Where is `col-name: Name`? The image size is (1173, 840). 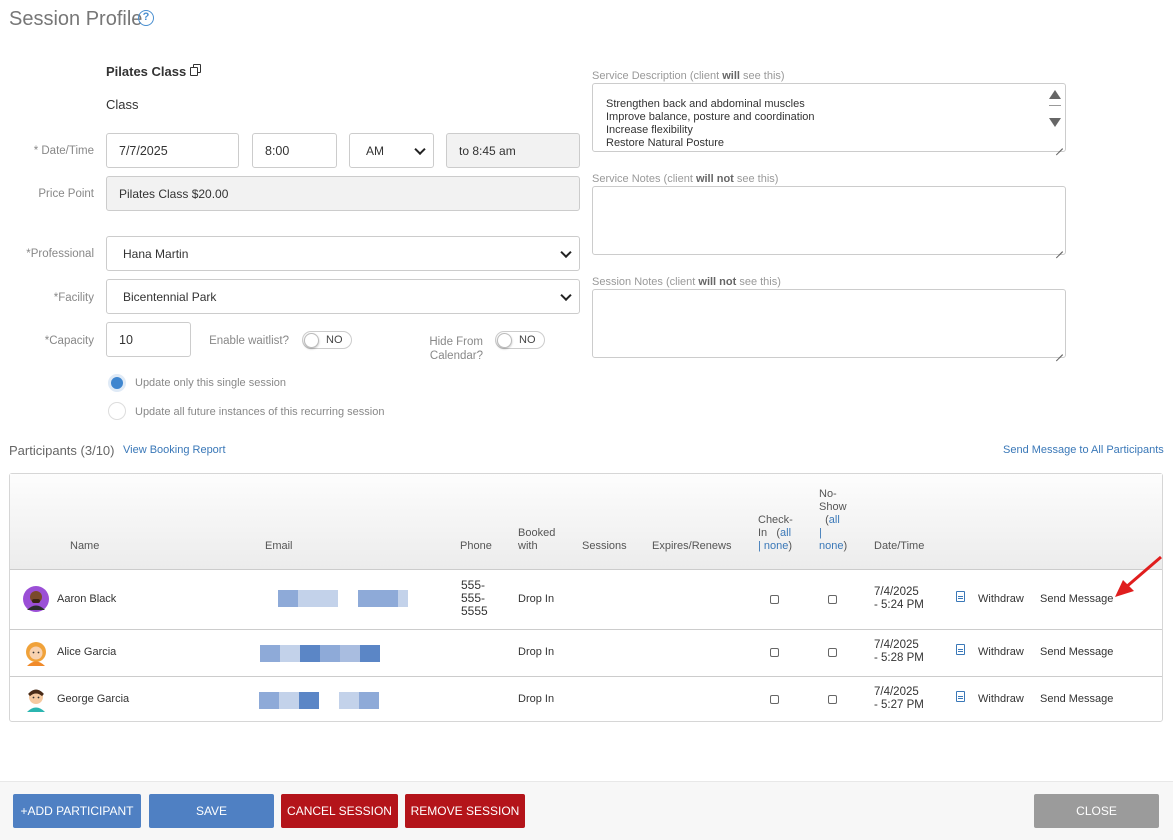
col-name: Name is located at coordinates (85, 546).